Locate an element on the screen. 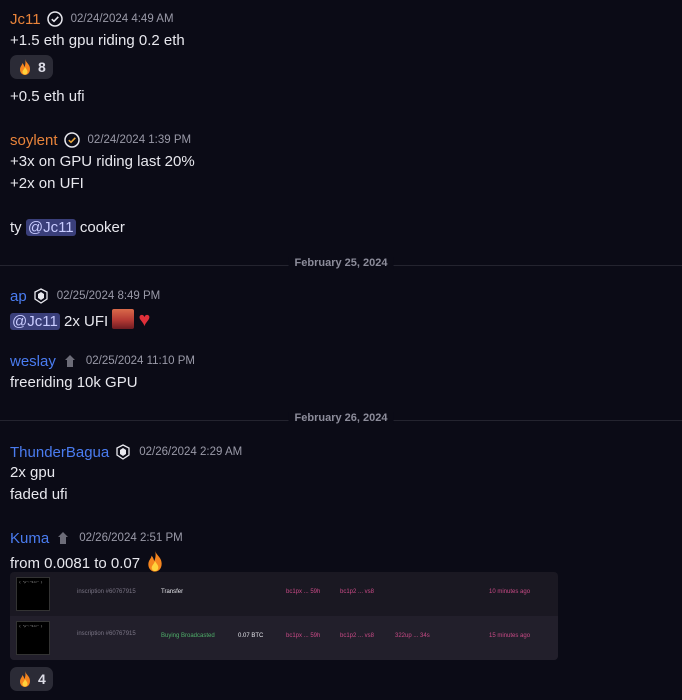 The image size is (682, 700). date-divider: February 26, 2024 is located at coordinates (341, 418).